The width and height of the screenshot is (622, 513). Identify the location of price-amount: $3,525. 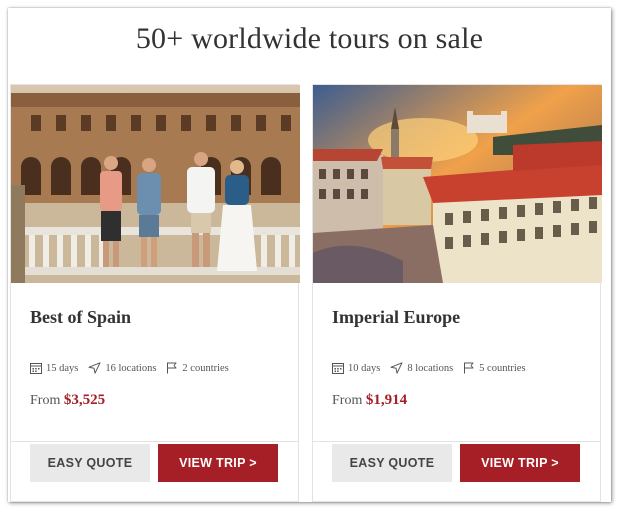
(84, 400).